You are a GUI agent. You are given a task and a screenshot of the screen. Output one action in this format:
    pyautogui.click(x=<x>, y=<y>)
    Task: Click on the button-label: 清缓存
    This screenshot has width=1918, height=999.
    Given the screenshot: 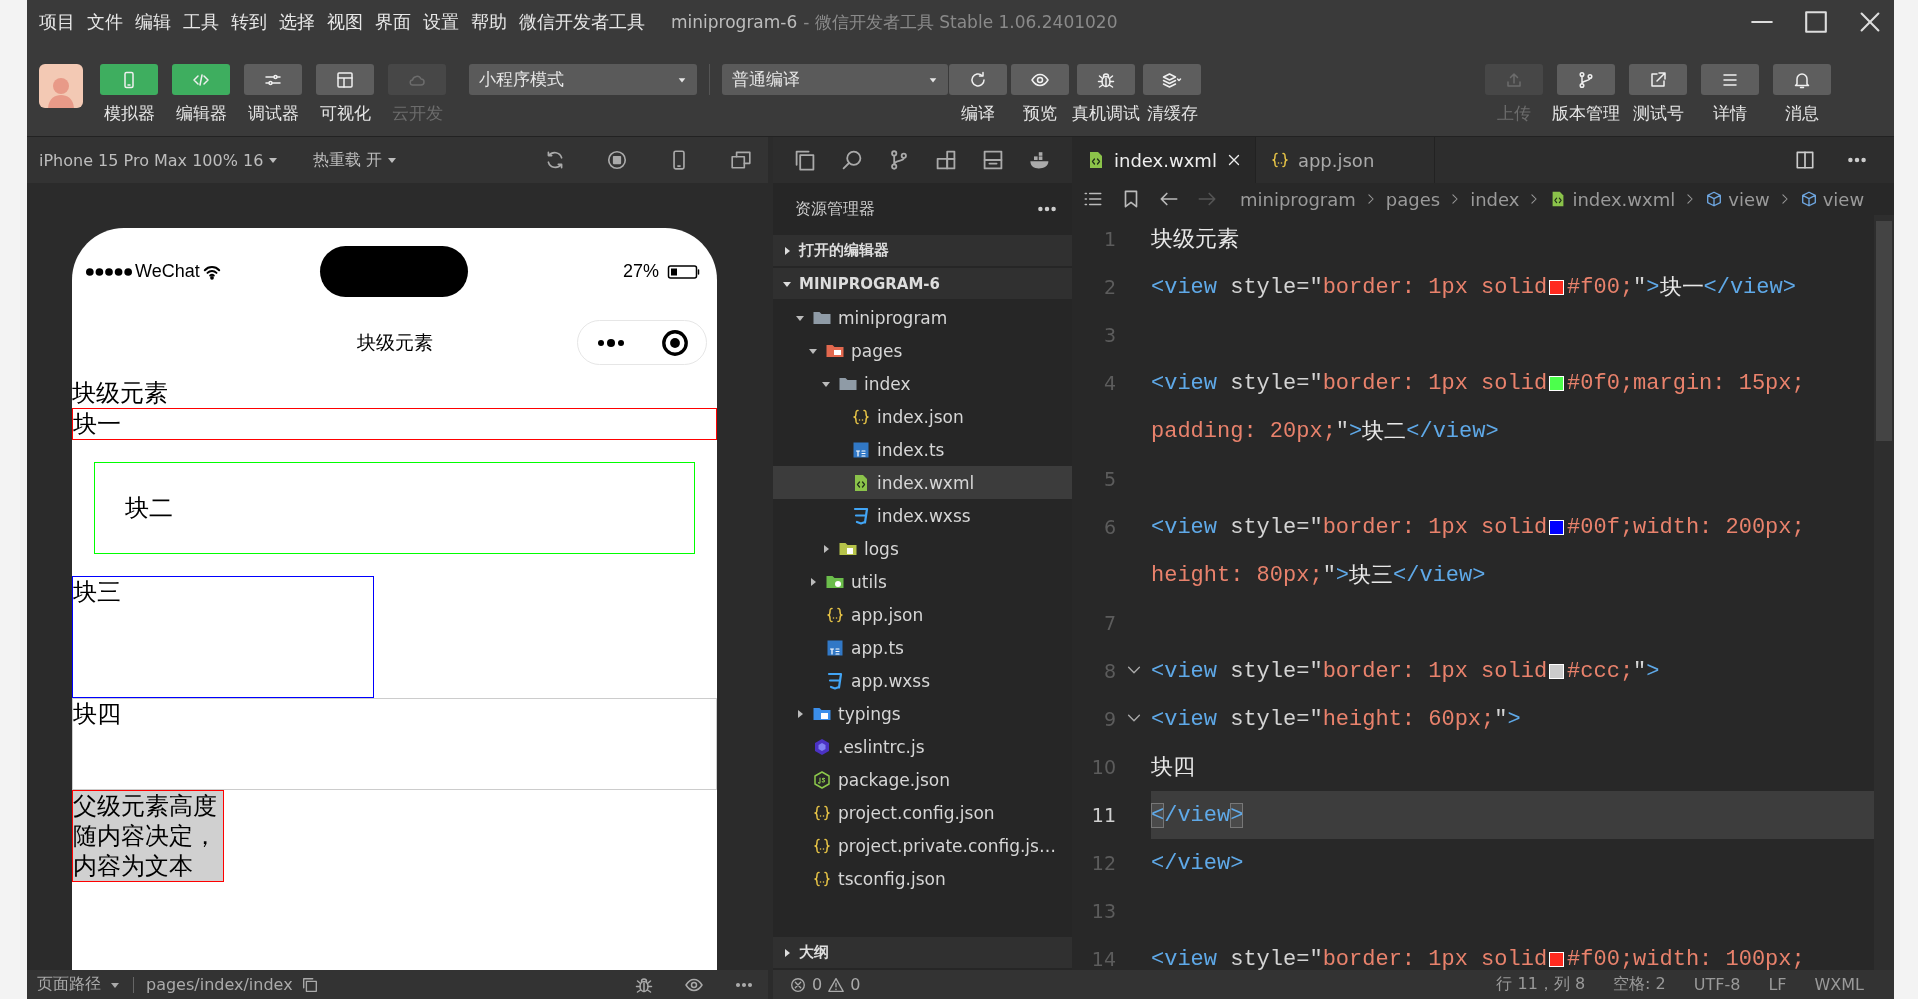 What is the action you would take?
    pyautogui.click(x=1172, y=113)
    